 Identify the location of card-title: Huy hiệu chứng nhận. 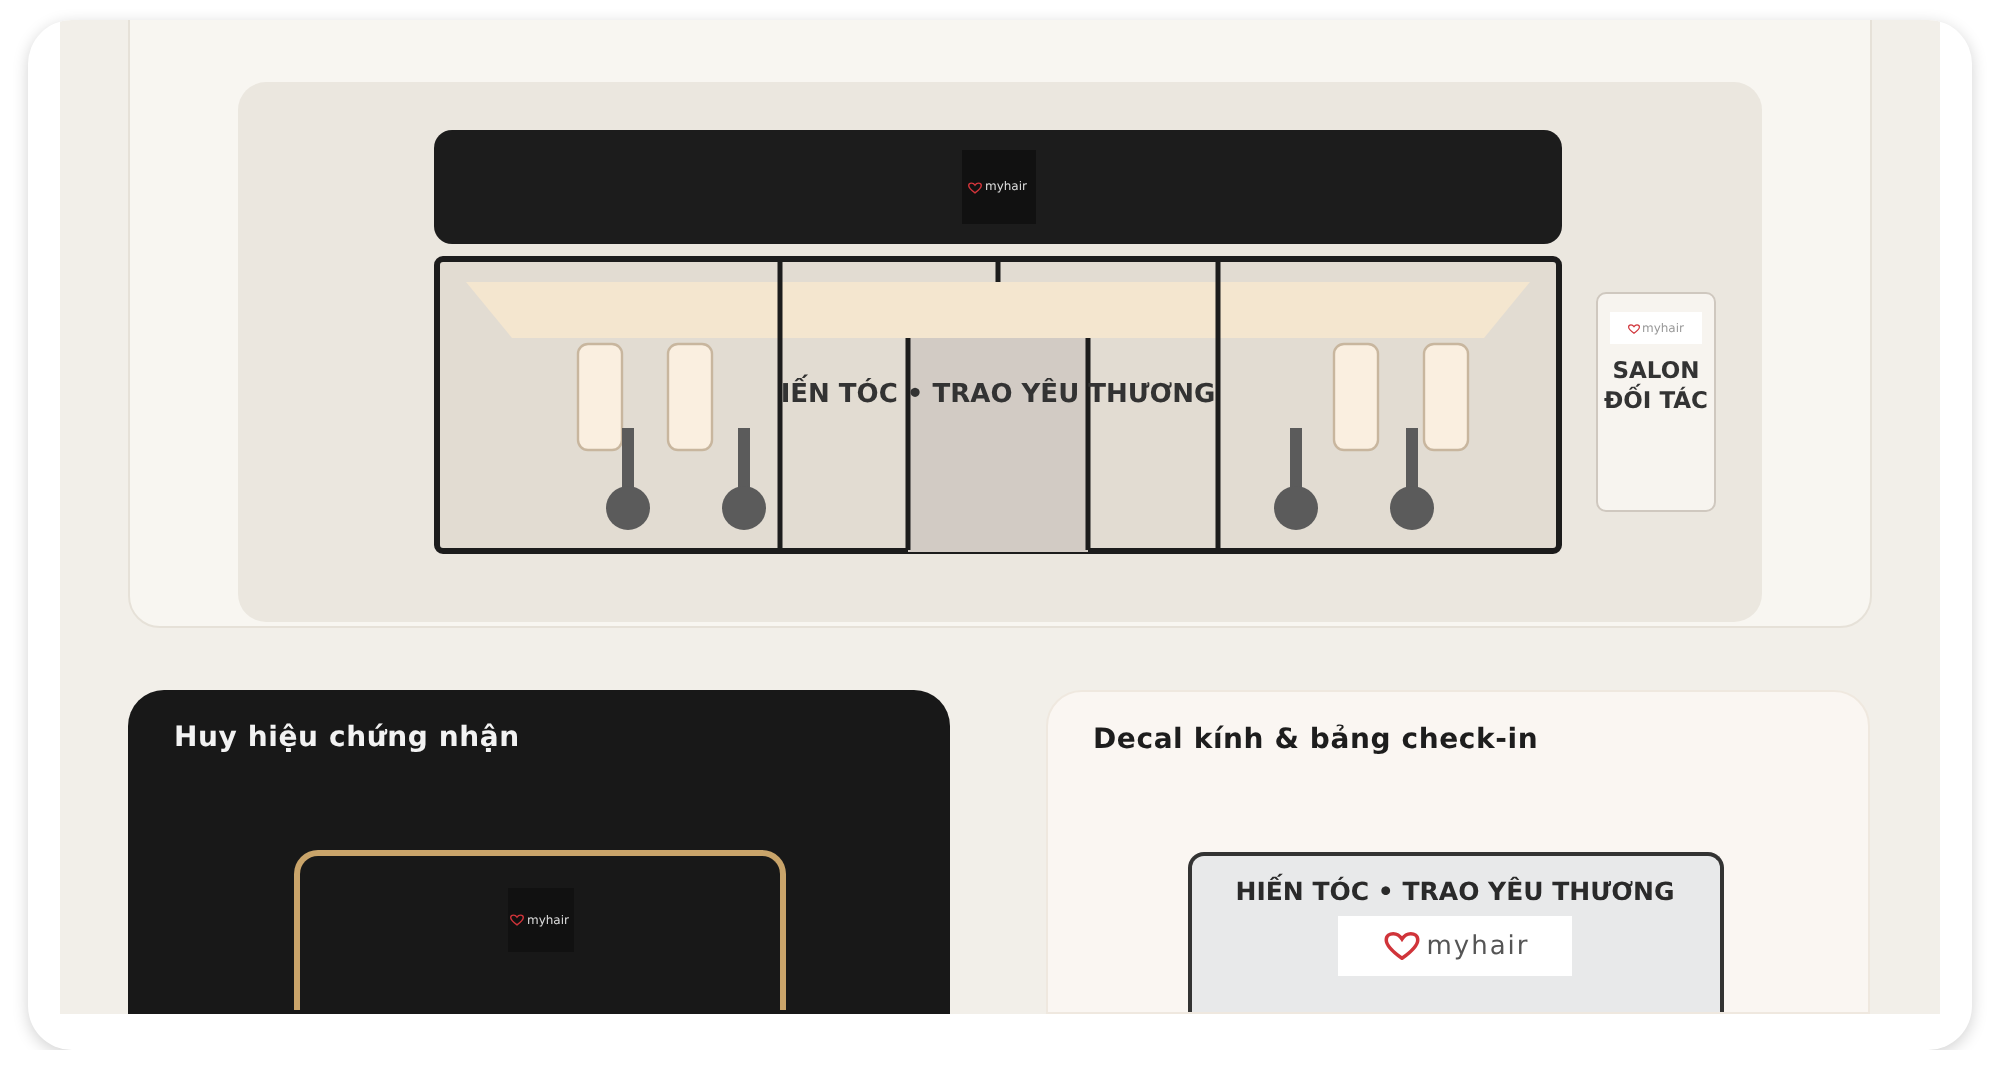
(348, 740).